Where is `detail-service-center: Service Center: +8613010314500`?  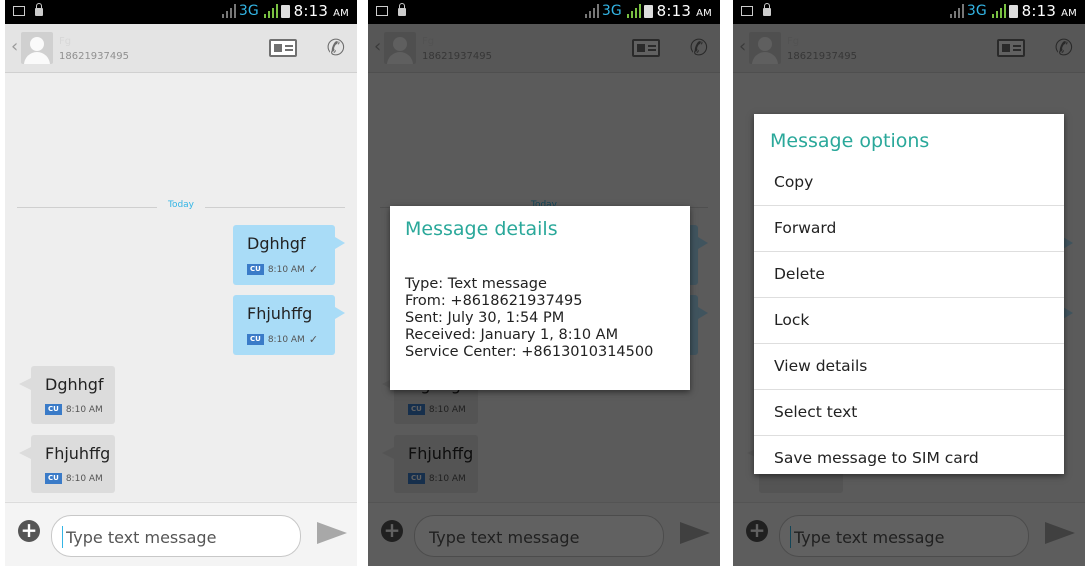
detail-service-center: Service Center: +8613010314500 is located at coordinates (529, 352).